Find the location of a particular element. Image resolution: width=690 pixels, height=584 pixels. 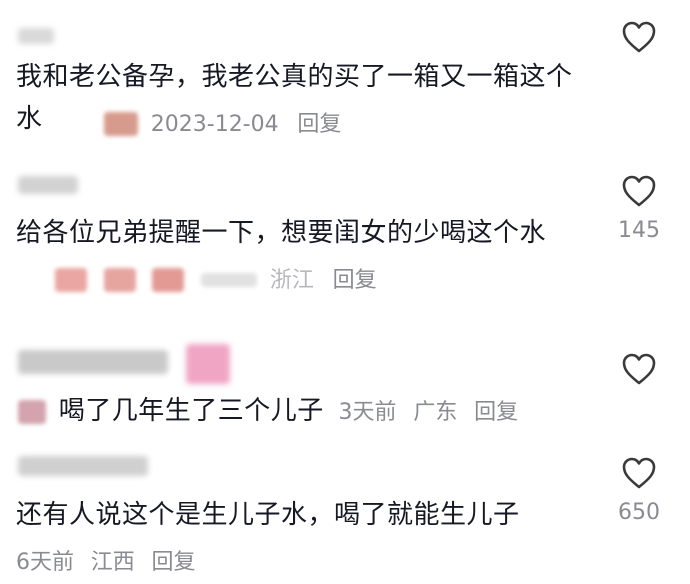

like-count: 145 is located at coordinates (639, 230).